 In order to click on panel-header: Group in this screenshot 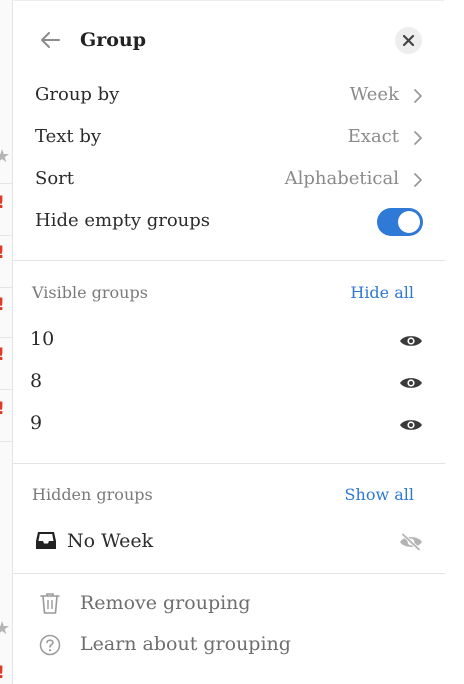, I will do `click(229, 41)`.